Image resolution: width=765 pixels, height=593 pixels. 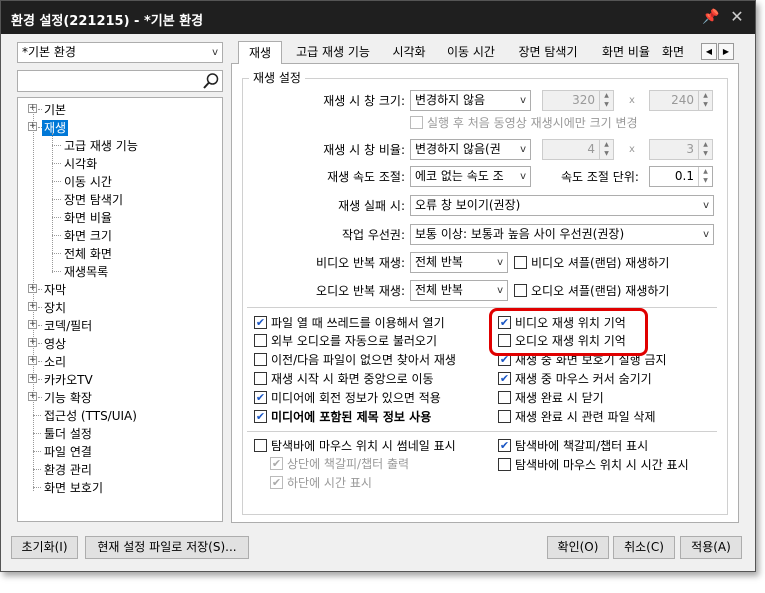 I want to click on tree-item: + 소리, so click(x=118, y=362).